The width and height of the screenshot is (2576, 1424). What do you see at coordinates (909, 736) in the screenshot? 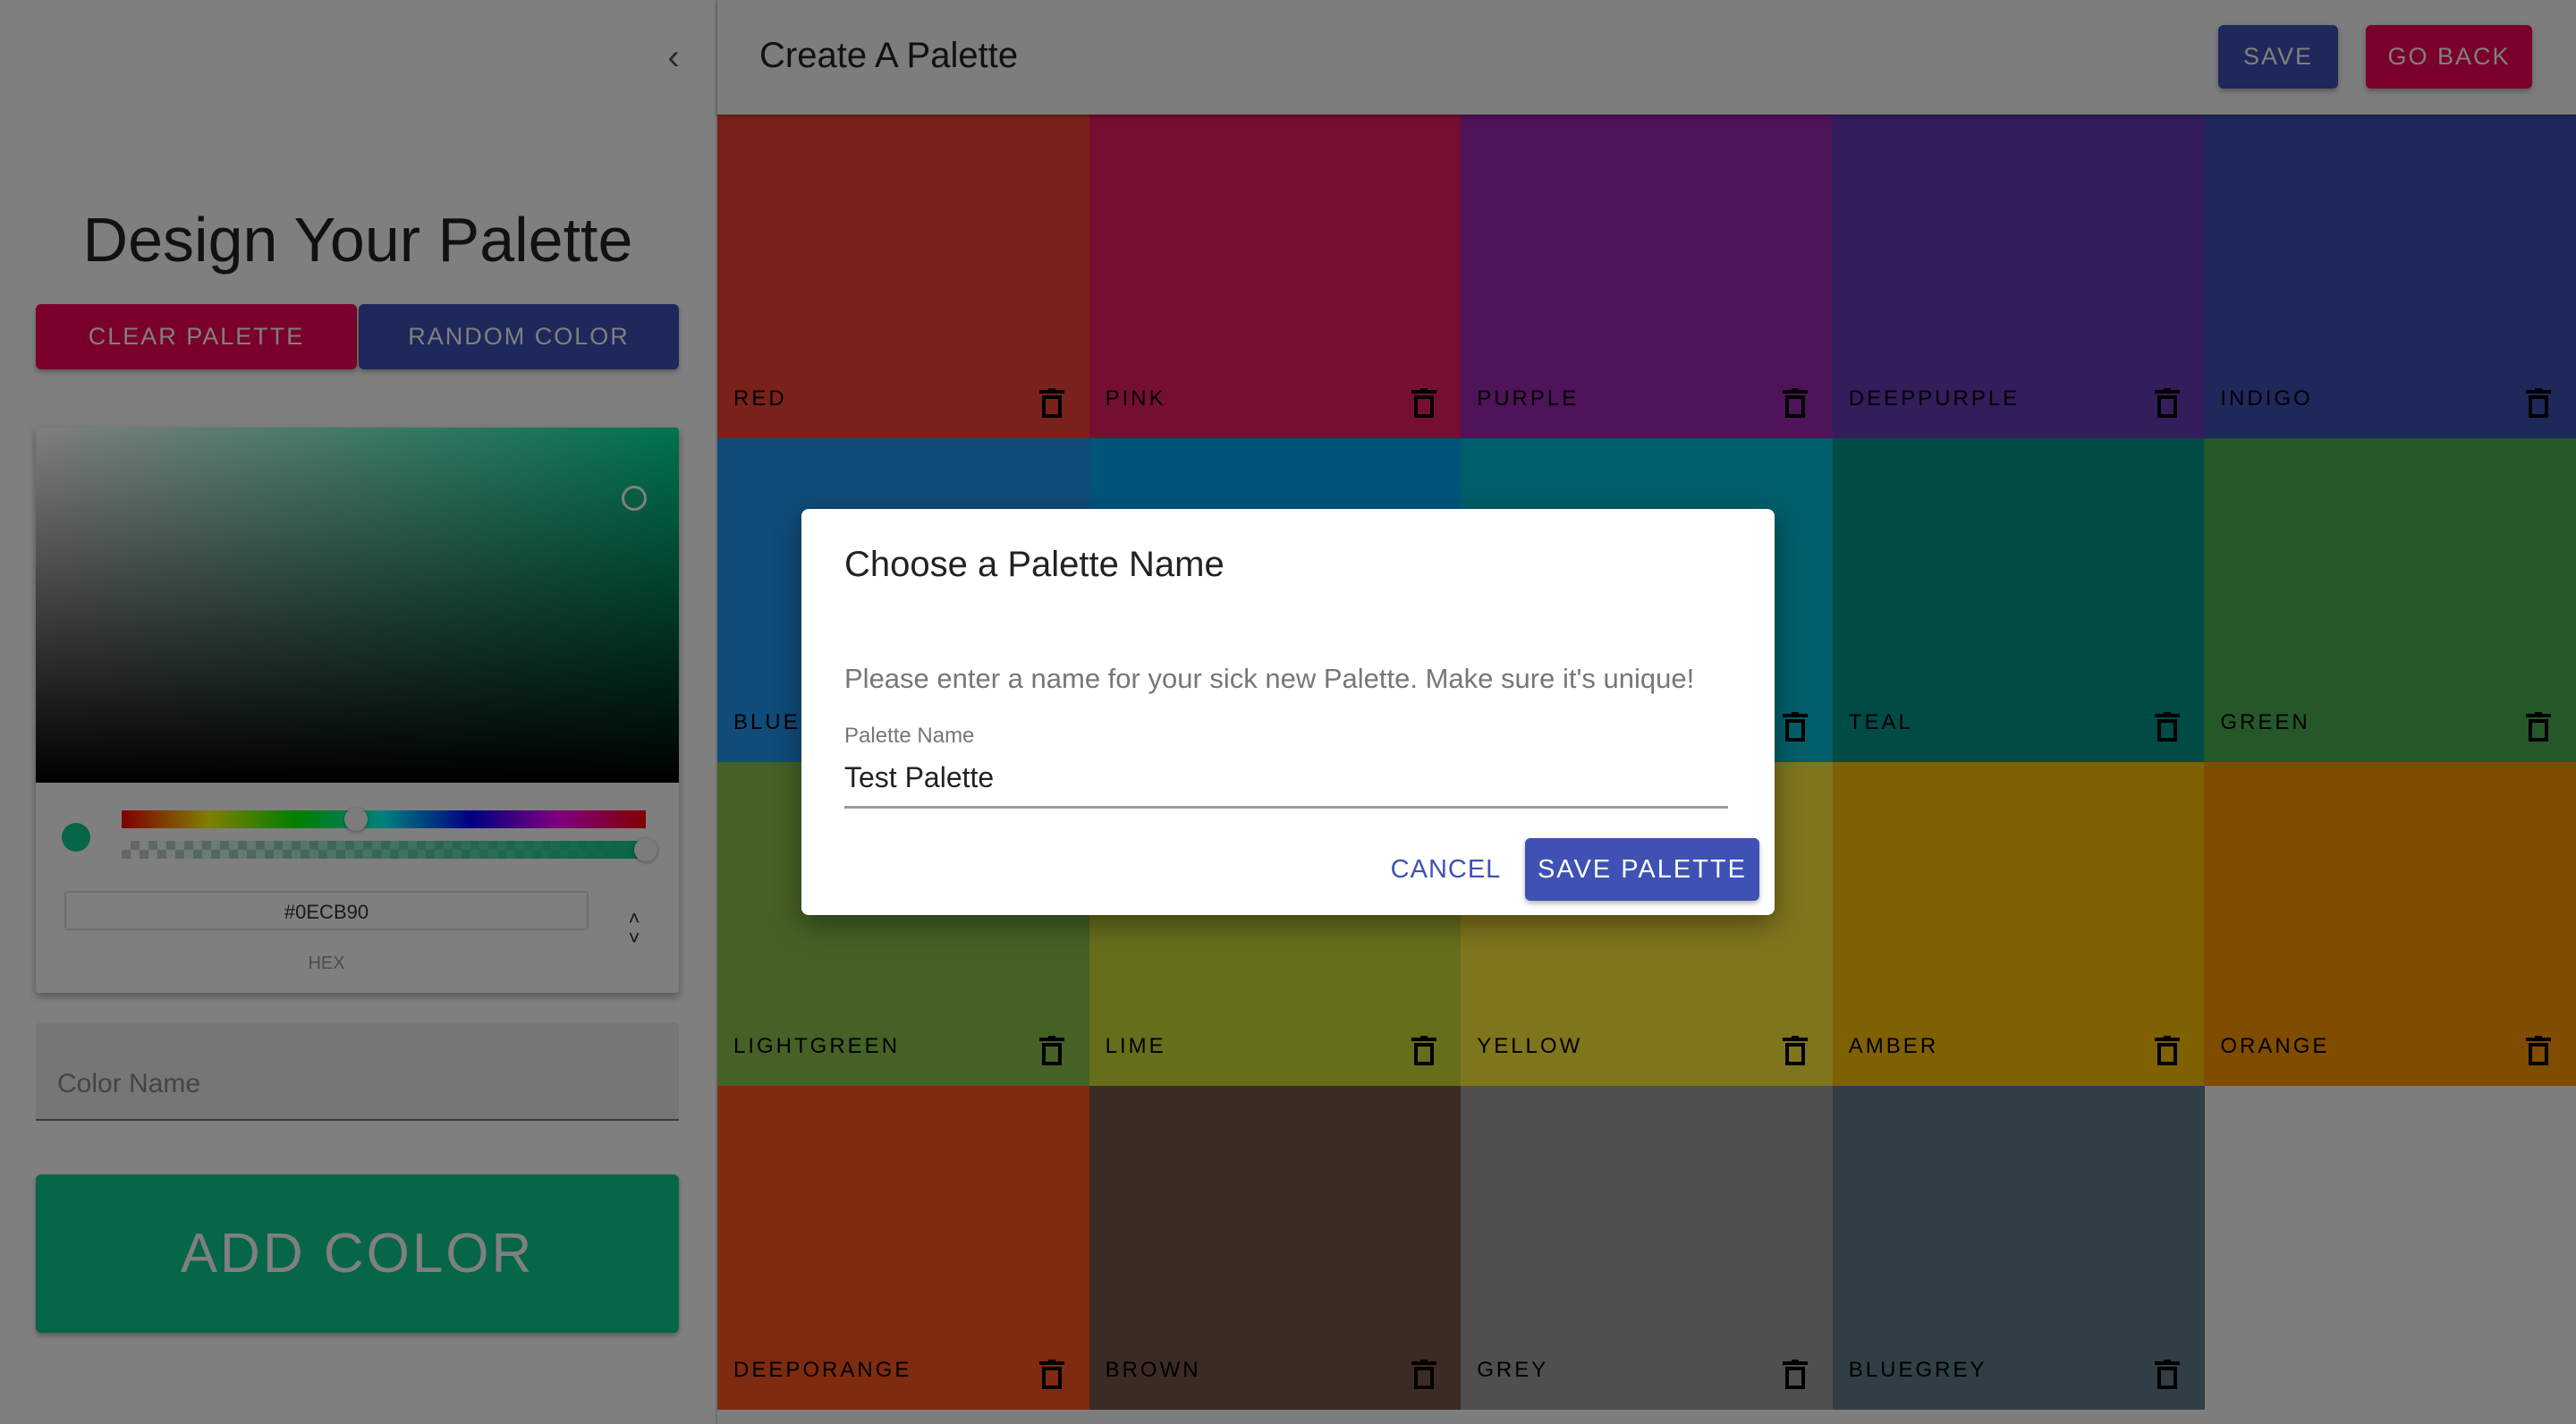
I see `palette-name-label: Palette Name` at bounding box center [909, 736].